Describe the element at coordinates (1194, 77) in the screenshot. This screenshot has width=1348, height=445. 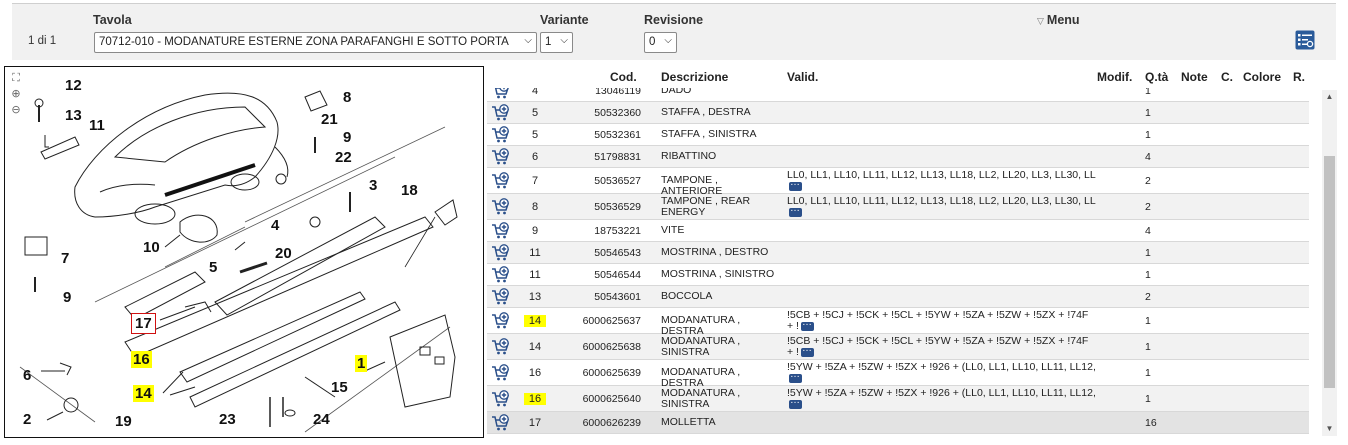
I see `col-note: Note` at that location.